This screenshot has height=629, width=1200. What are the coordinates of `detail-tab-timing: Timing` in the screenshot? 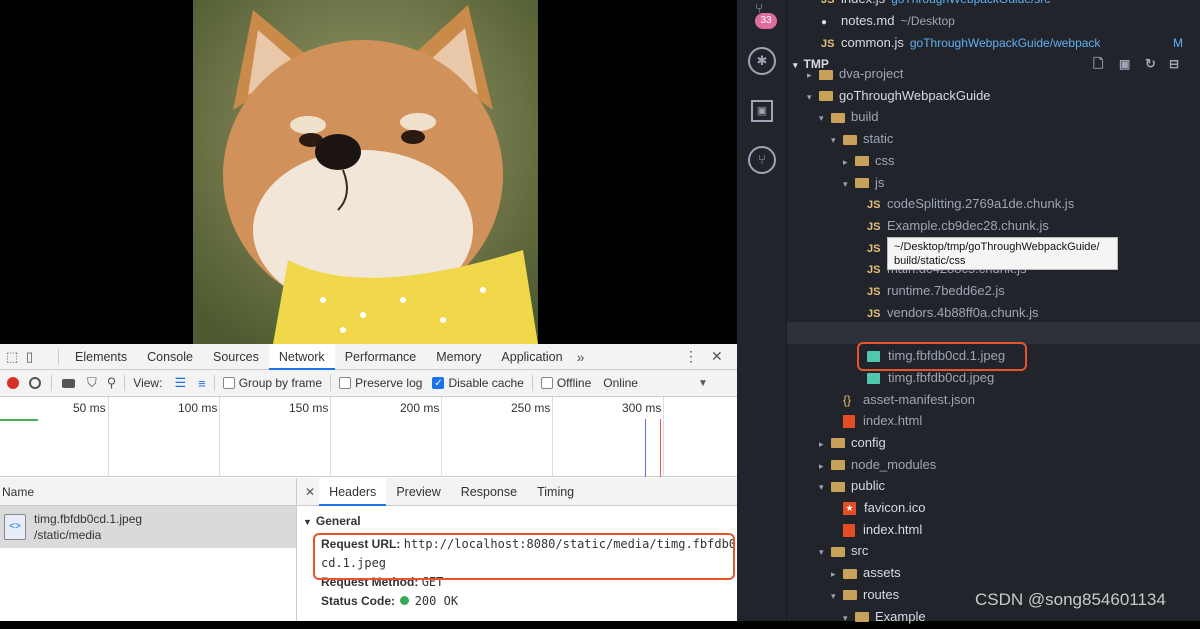 It's located at (555, 492).